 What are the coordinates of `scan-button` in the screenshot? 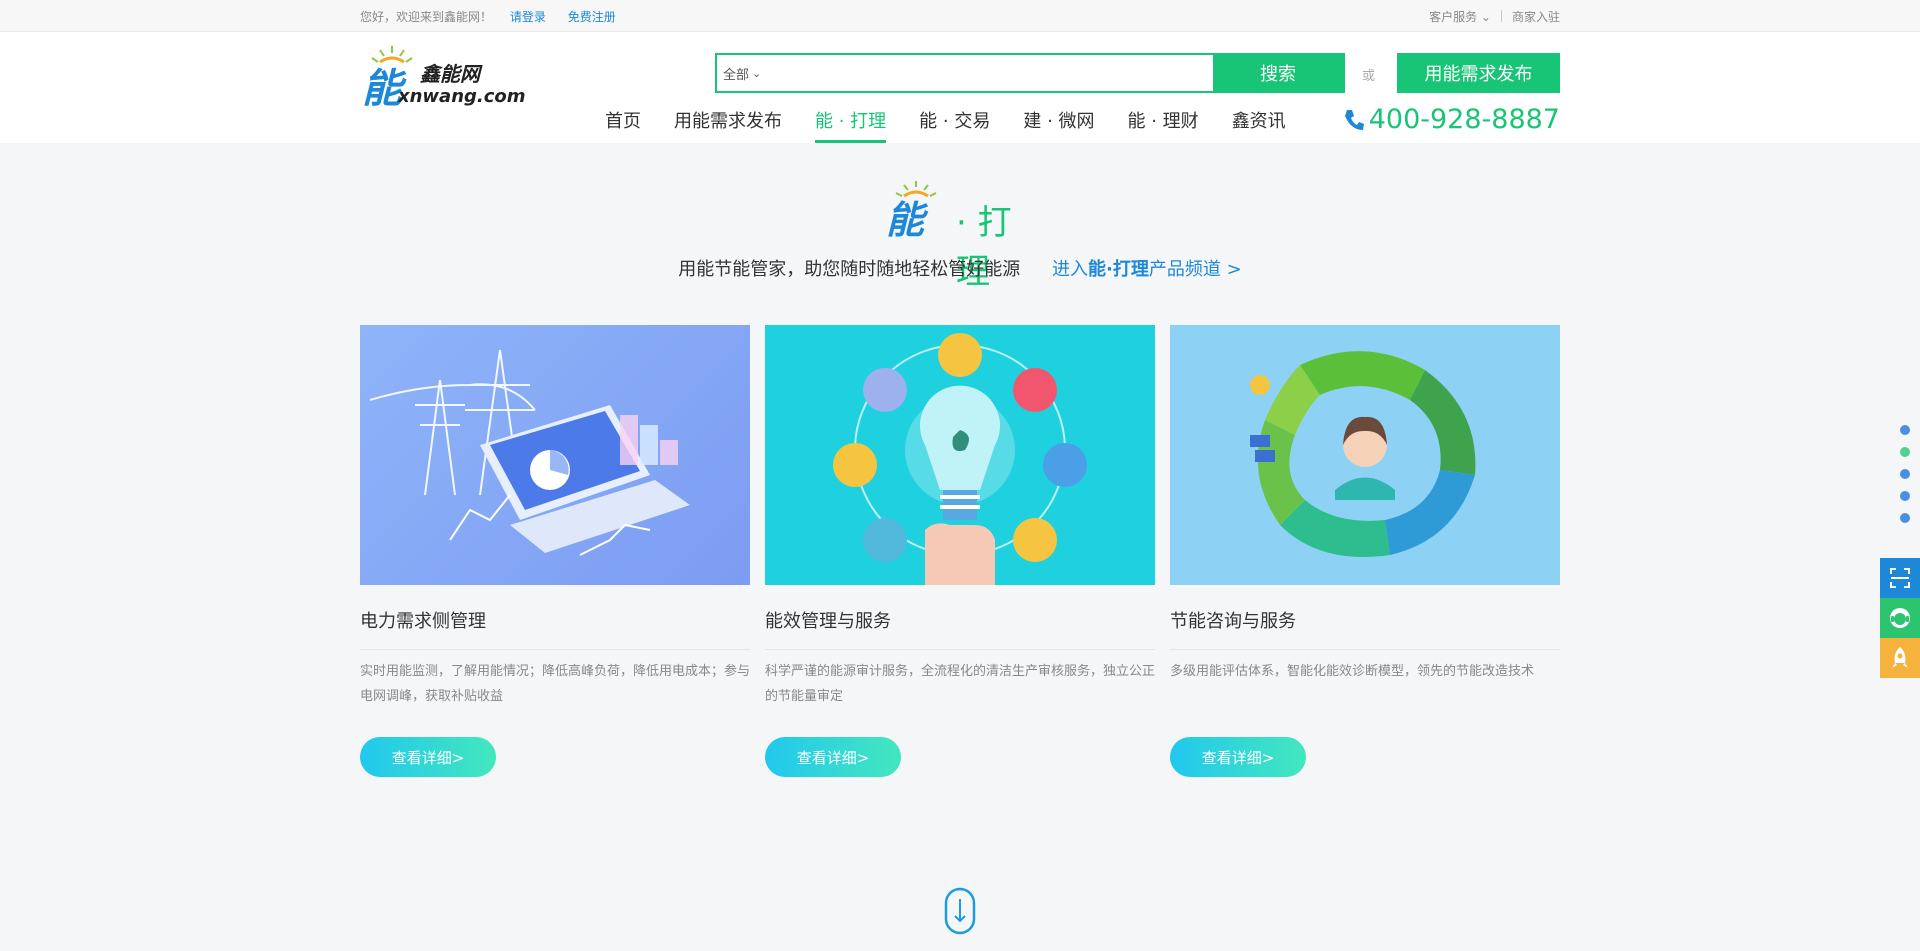 It's located at (1900, 578).